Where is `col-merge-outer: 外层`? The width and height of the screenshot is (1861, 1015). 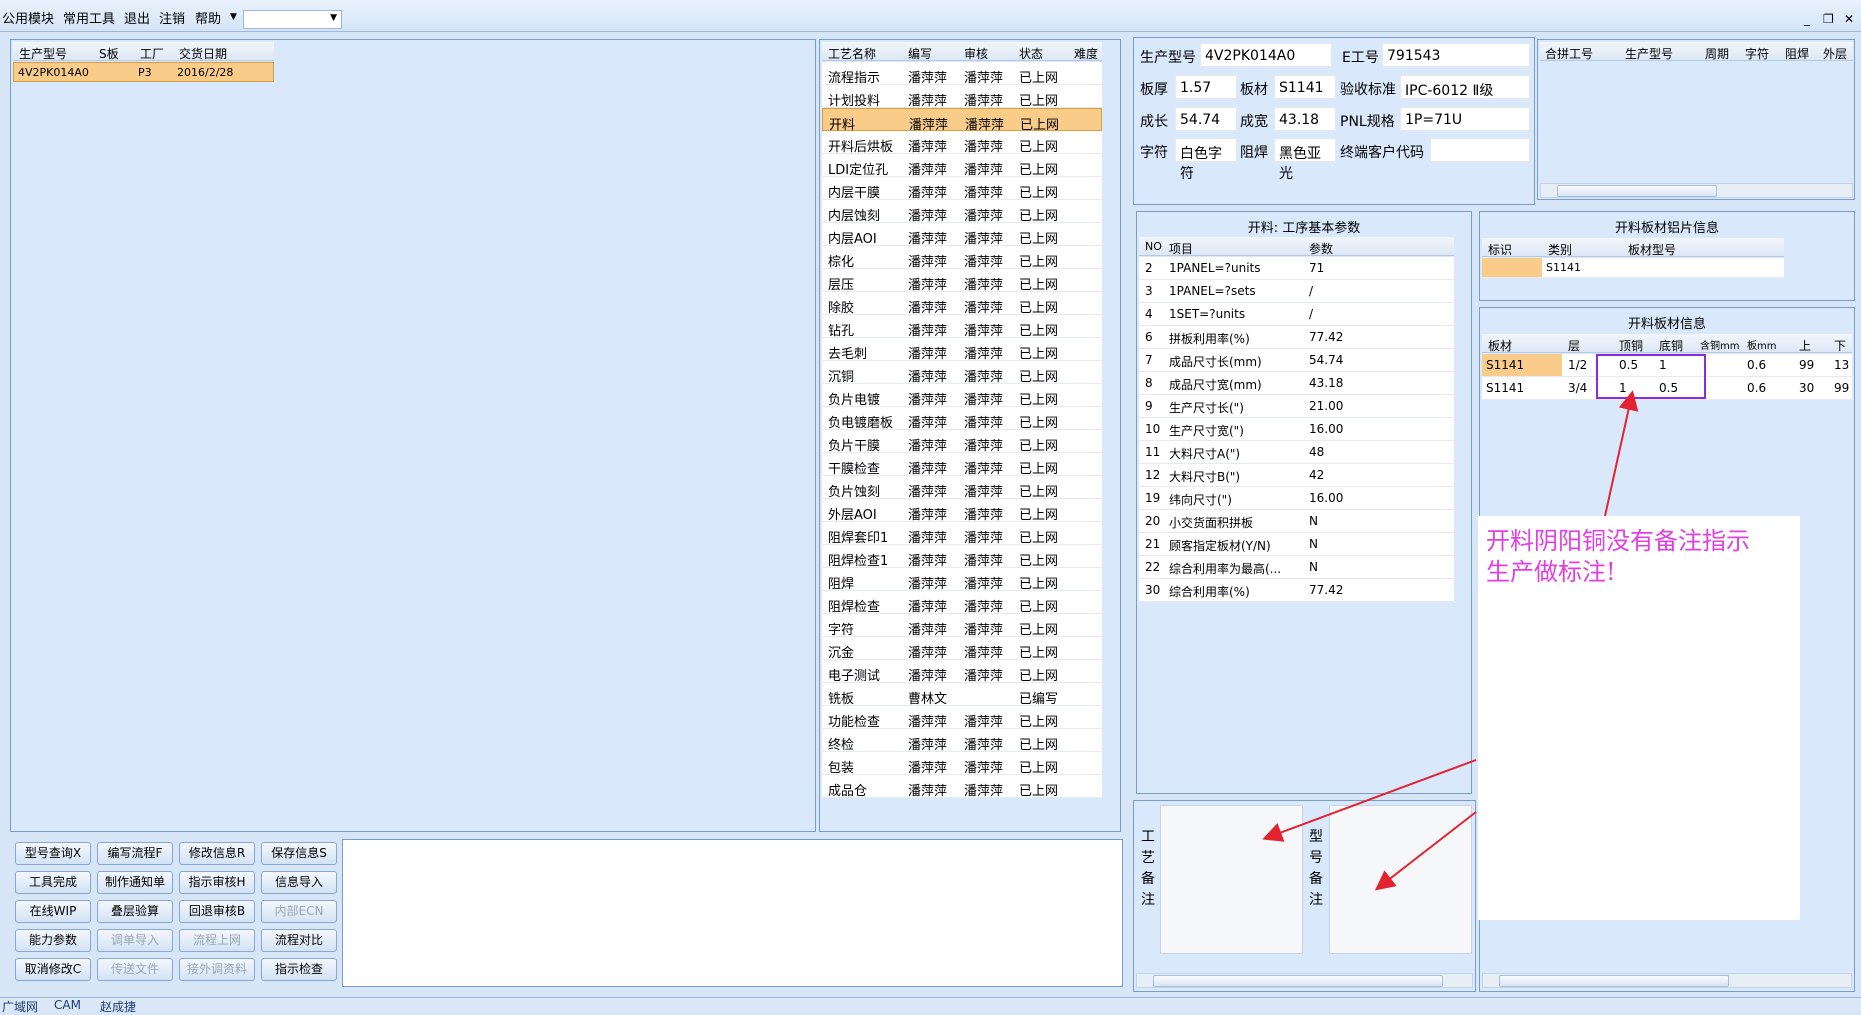 col-merge-outer: 外层 is located at coordinates (1835, 53).